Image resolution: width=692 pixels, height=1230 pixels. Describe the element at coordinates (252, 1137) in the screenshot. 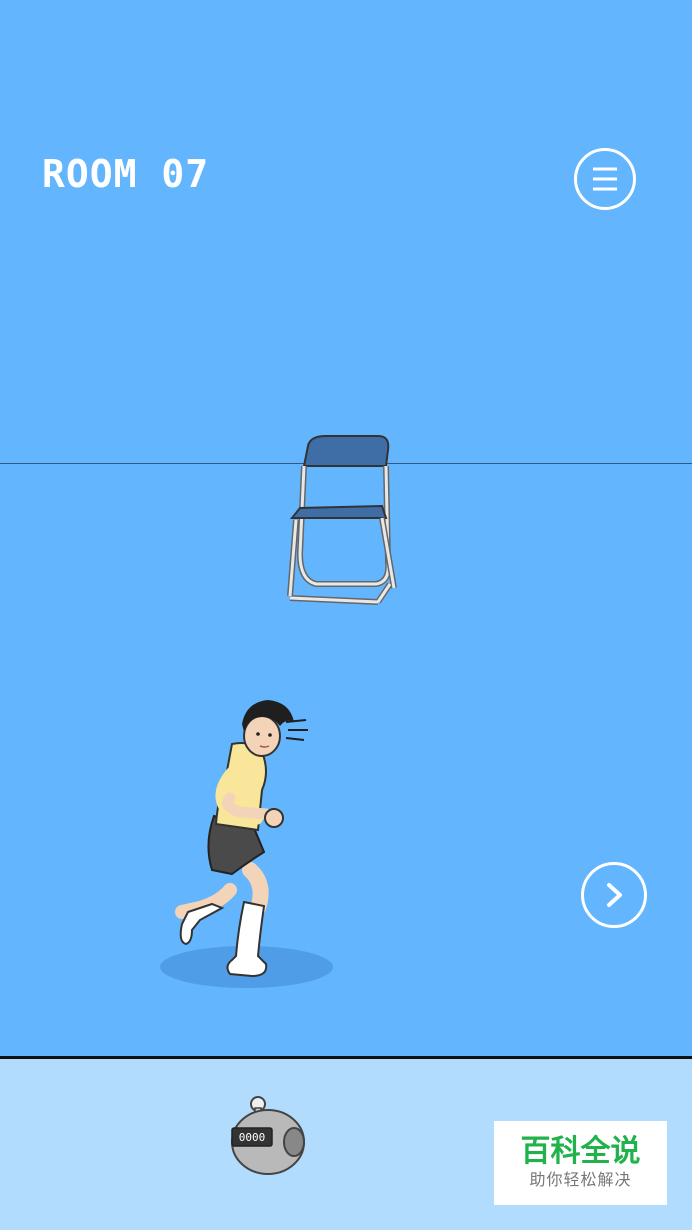

I see `counter-display: 0000` at that location.